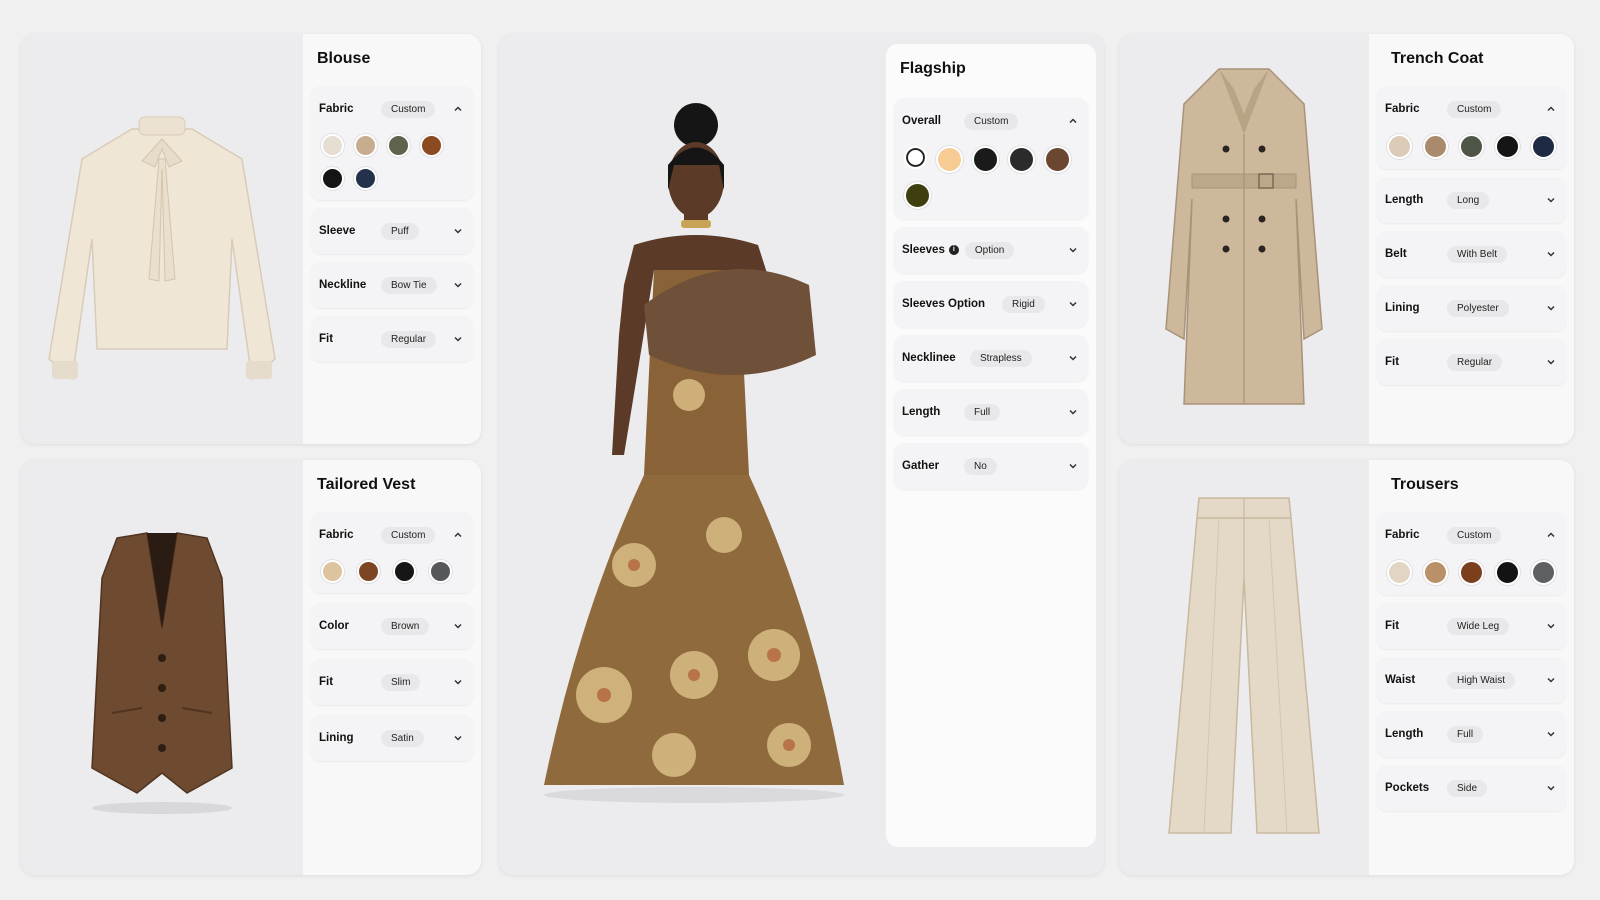 The image size is (1600, 900). What do you see at coordinates (401, 682) in the screenshot?
I see `value-chip: Slim` at bounding box center [401, 682].